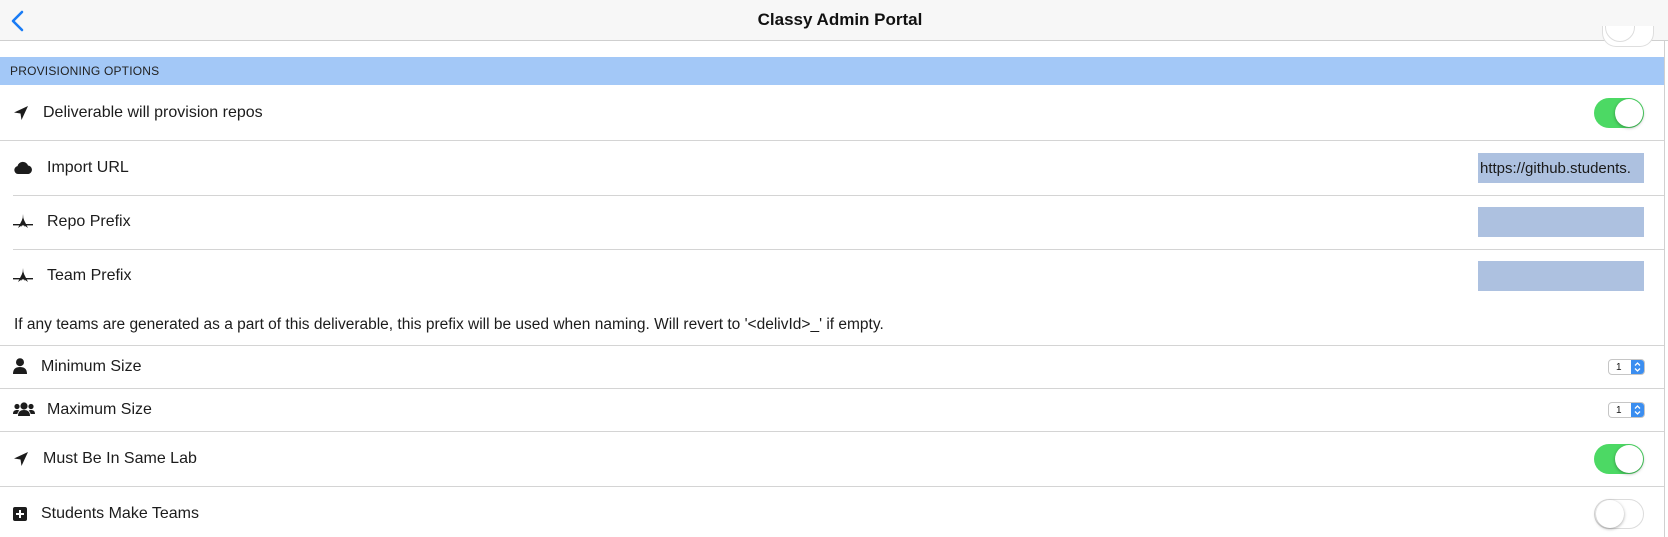  What do you see at coordinates (832, 512) in the screenshot?
I see `row-students-make-teams: Students Make Teams` at bounding box center [832, 512].